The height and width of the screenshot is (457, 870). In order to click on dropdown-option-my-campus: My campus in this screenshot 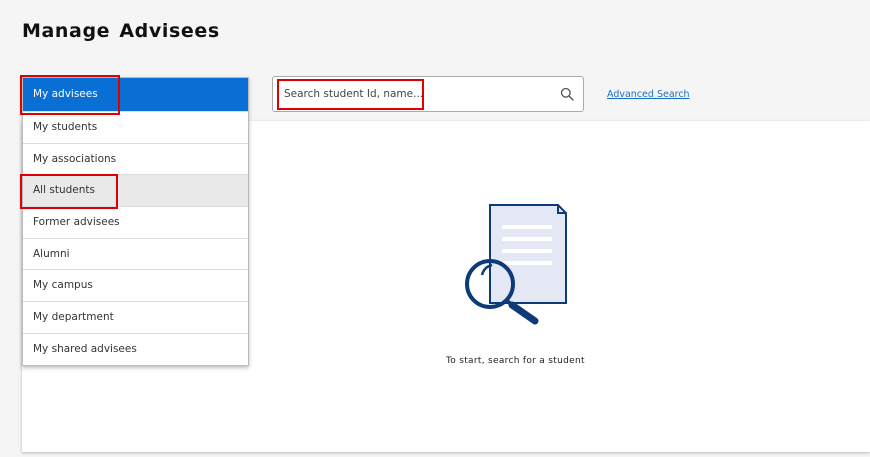, I will do `click(135, 285)`.